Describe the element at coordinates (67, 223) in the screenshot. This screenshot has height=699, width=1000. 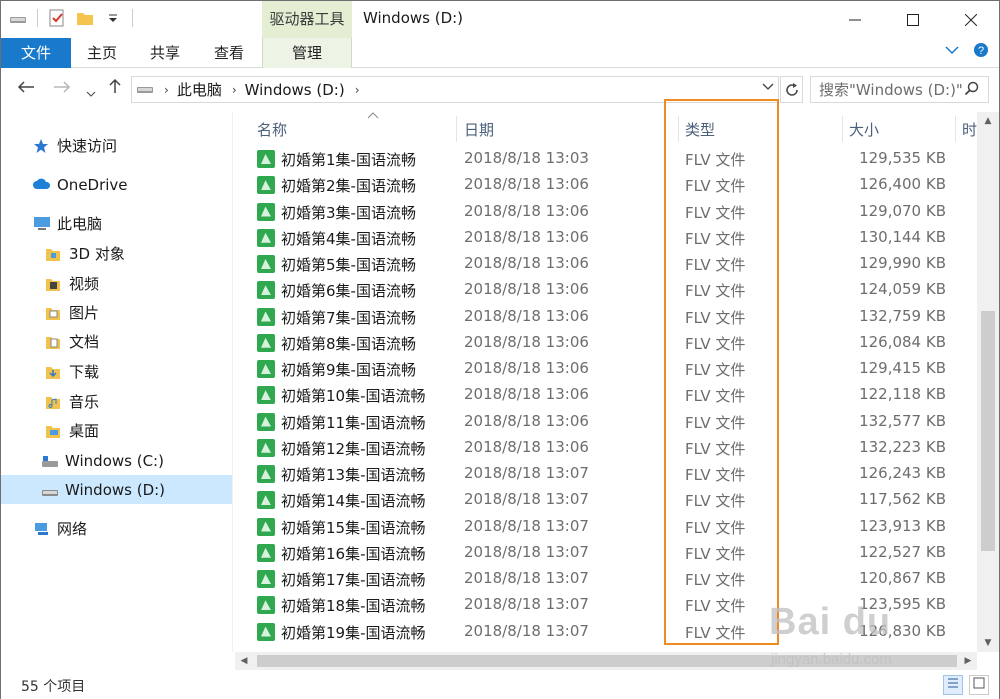
I see `sidebar-item-this-pc: 此电脑` at that location.